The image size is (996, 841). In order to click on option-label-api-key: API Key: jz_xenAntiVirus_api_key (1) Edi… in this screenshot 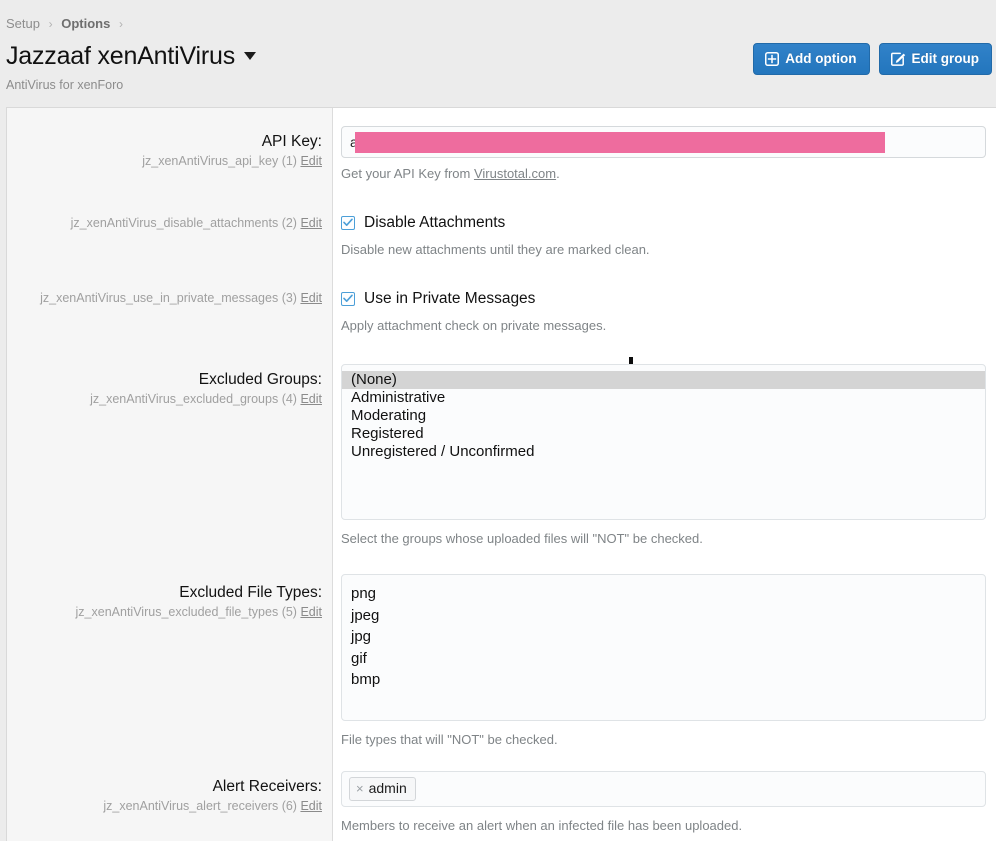, I will do `click(232, 151)`.